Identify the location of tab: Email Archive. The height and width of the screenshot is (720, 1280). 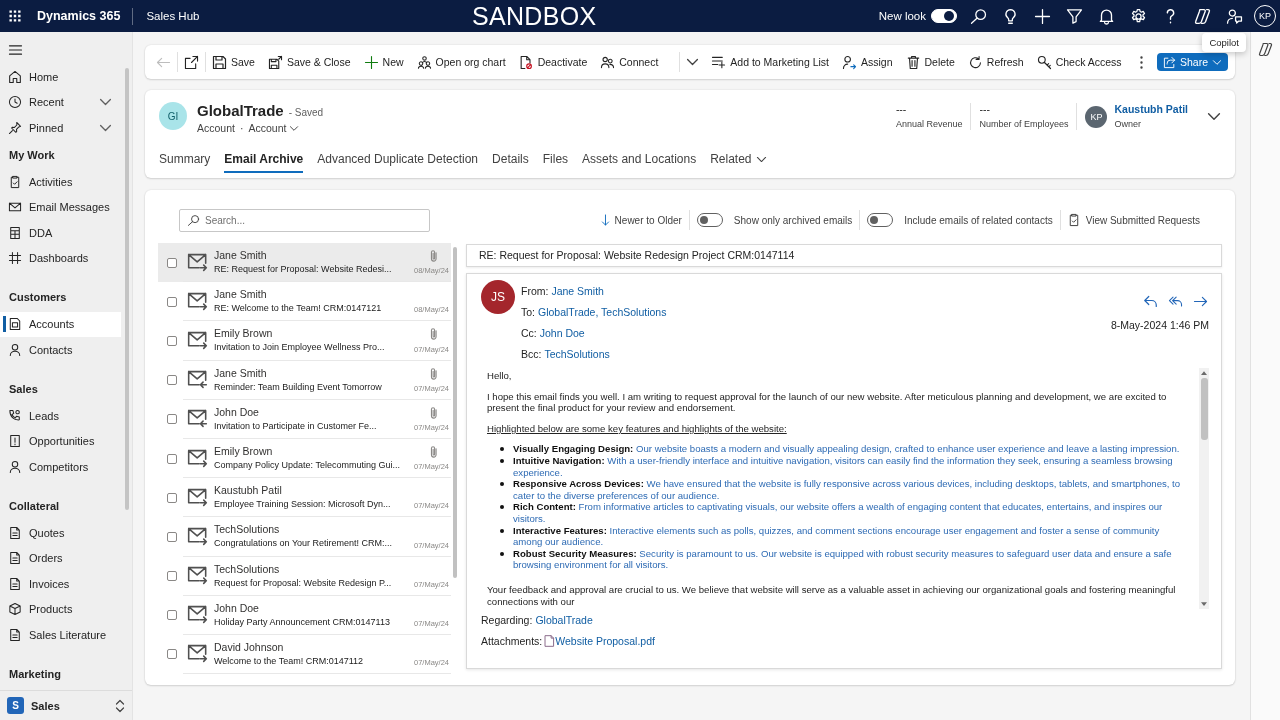
(264, 159).